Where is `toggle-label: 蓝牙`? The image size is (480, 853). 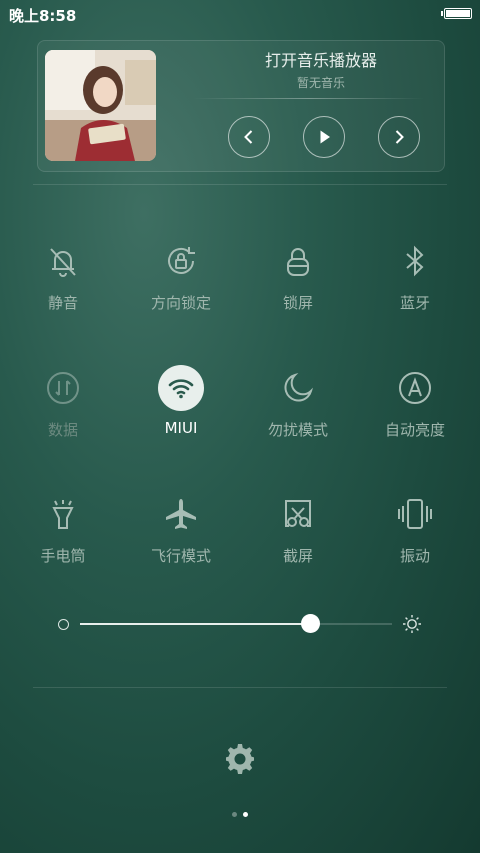 toggle-label: 蓝牙 is located at coordinates (414, 303).